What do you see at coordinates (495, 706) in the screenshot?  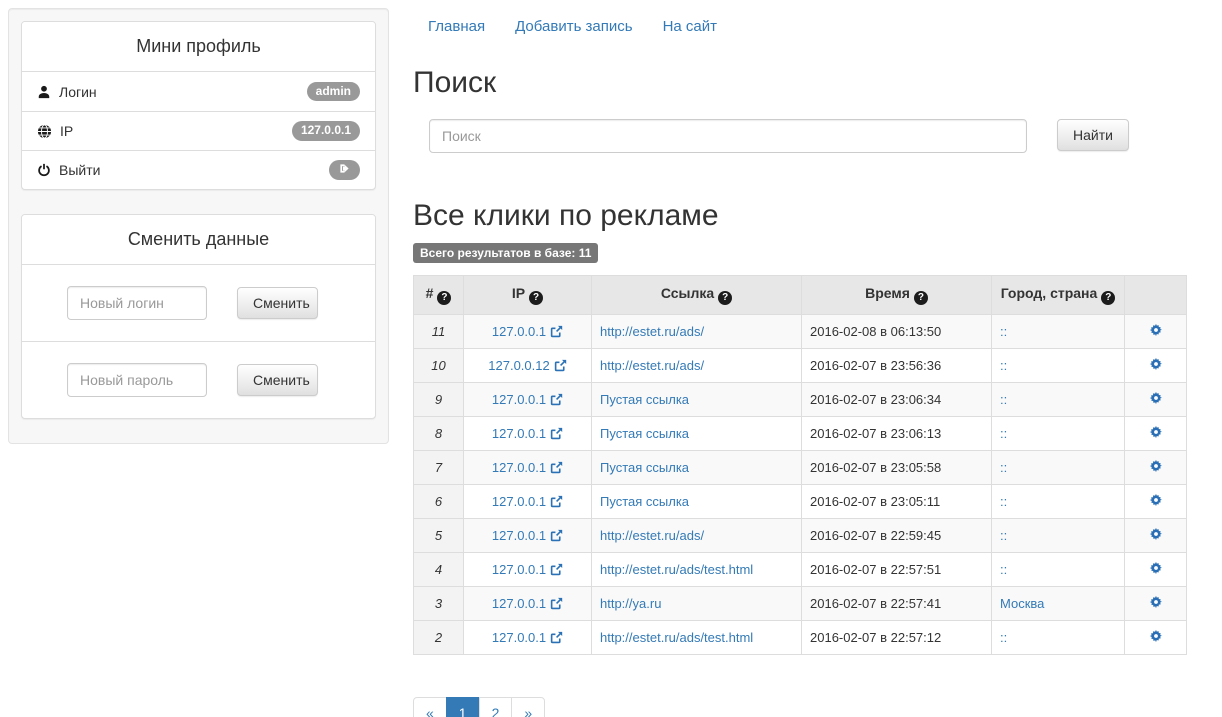 I see `pagination-page-2: 2` at bounding box center [495, 706].